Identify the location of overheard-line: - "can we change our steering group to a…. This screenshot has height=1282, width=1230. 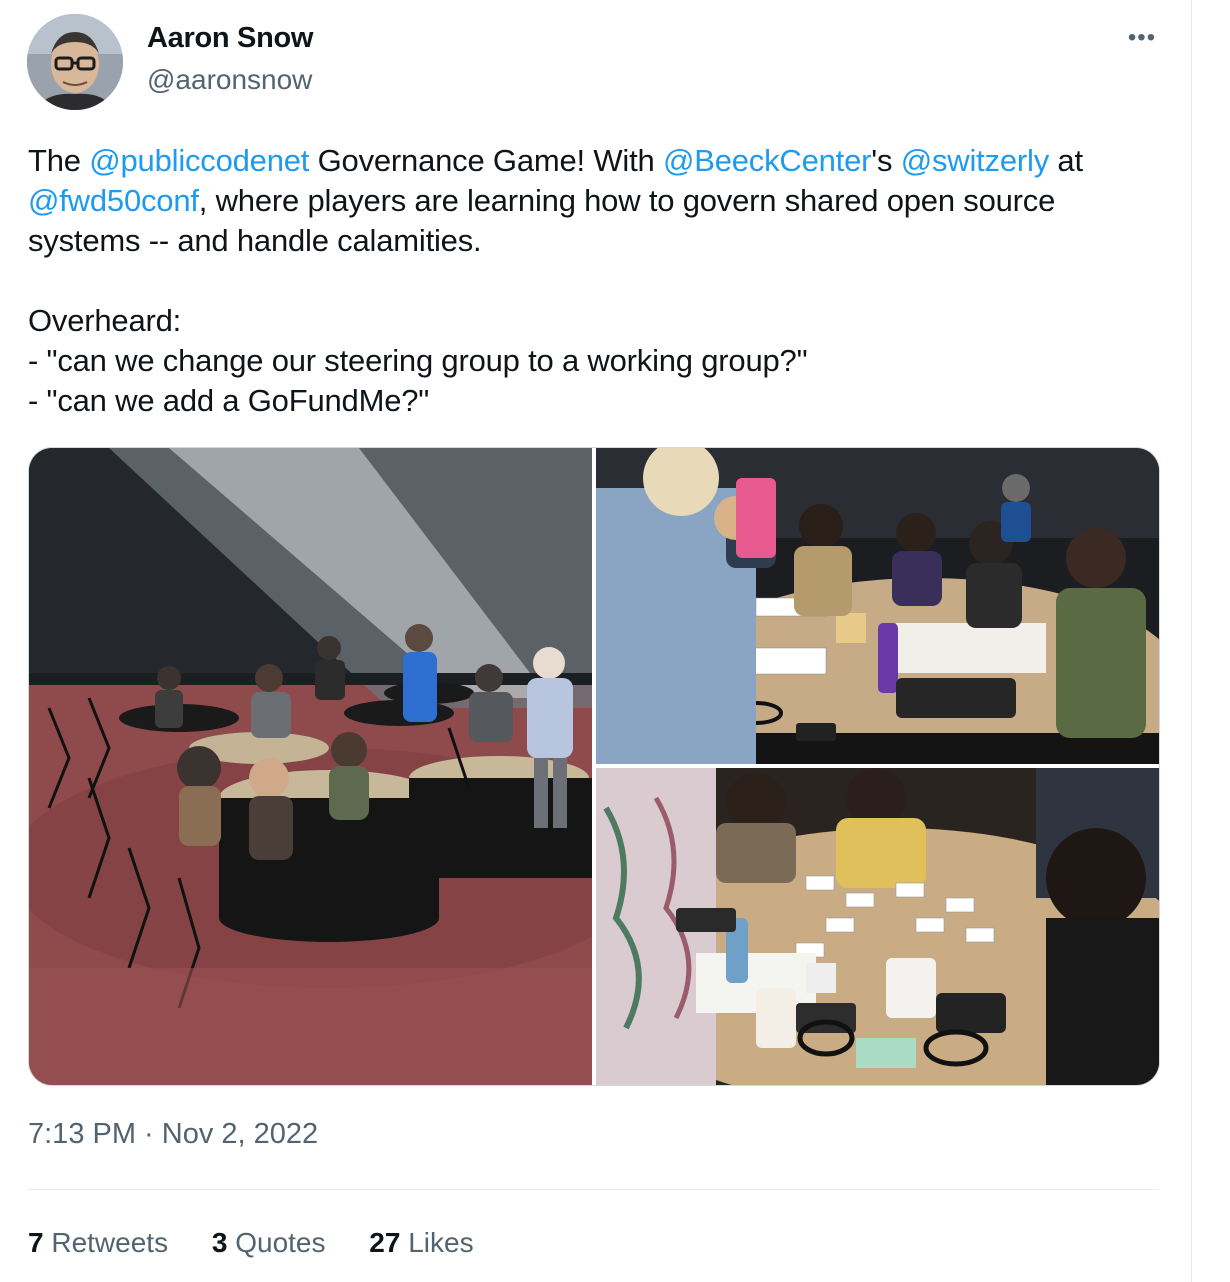
(418, 360).